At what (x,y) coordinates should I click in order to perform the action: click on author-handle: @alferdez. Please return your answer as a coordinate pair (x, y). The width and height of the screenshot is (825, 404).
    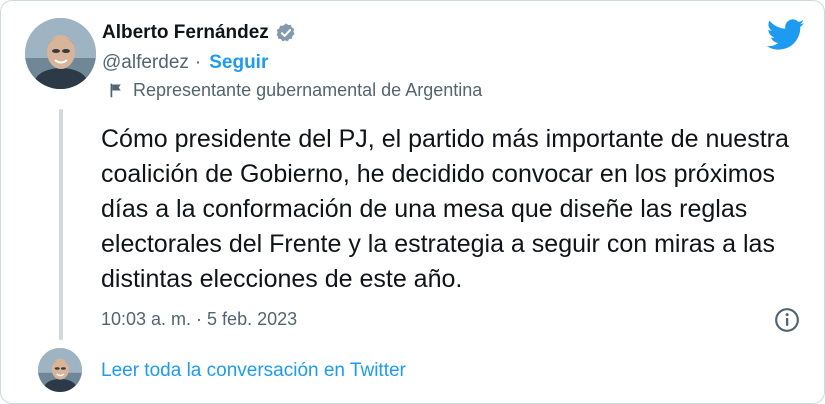
    Looking at the image, I should click on (145, 63).